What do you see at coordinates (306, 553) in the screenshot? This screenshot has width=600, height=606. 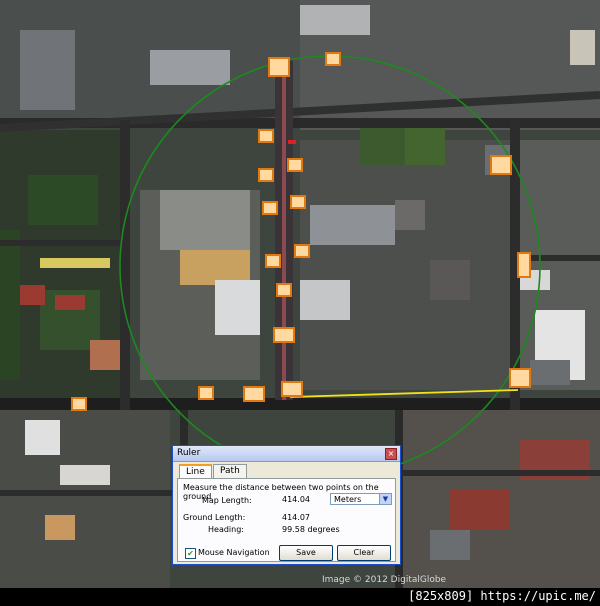 I see `save-button: Save` at bounding box center [306, 553].